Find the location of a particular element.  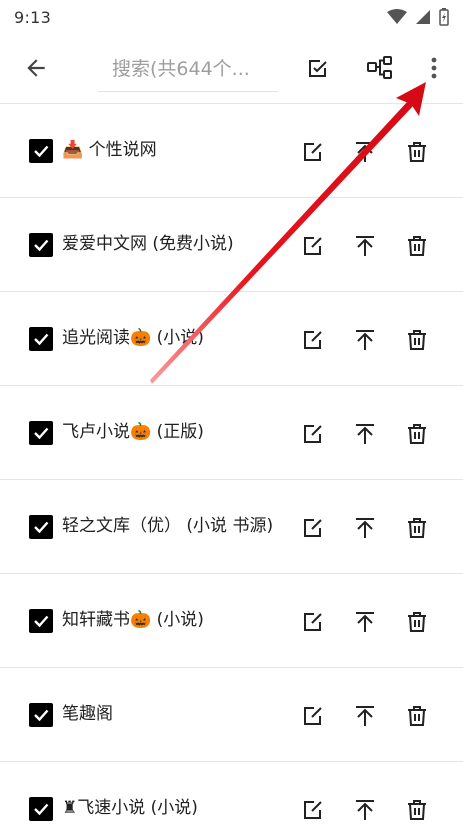

more-vertical-icon is located at coordinates (434, 68).